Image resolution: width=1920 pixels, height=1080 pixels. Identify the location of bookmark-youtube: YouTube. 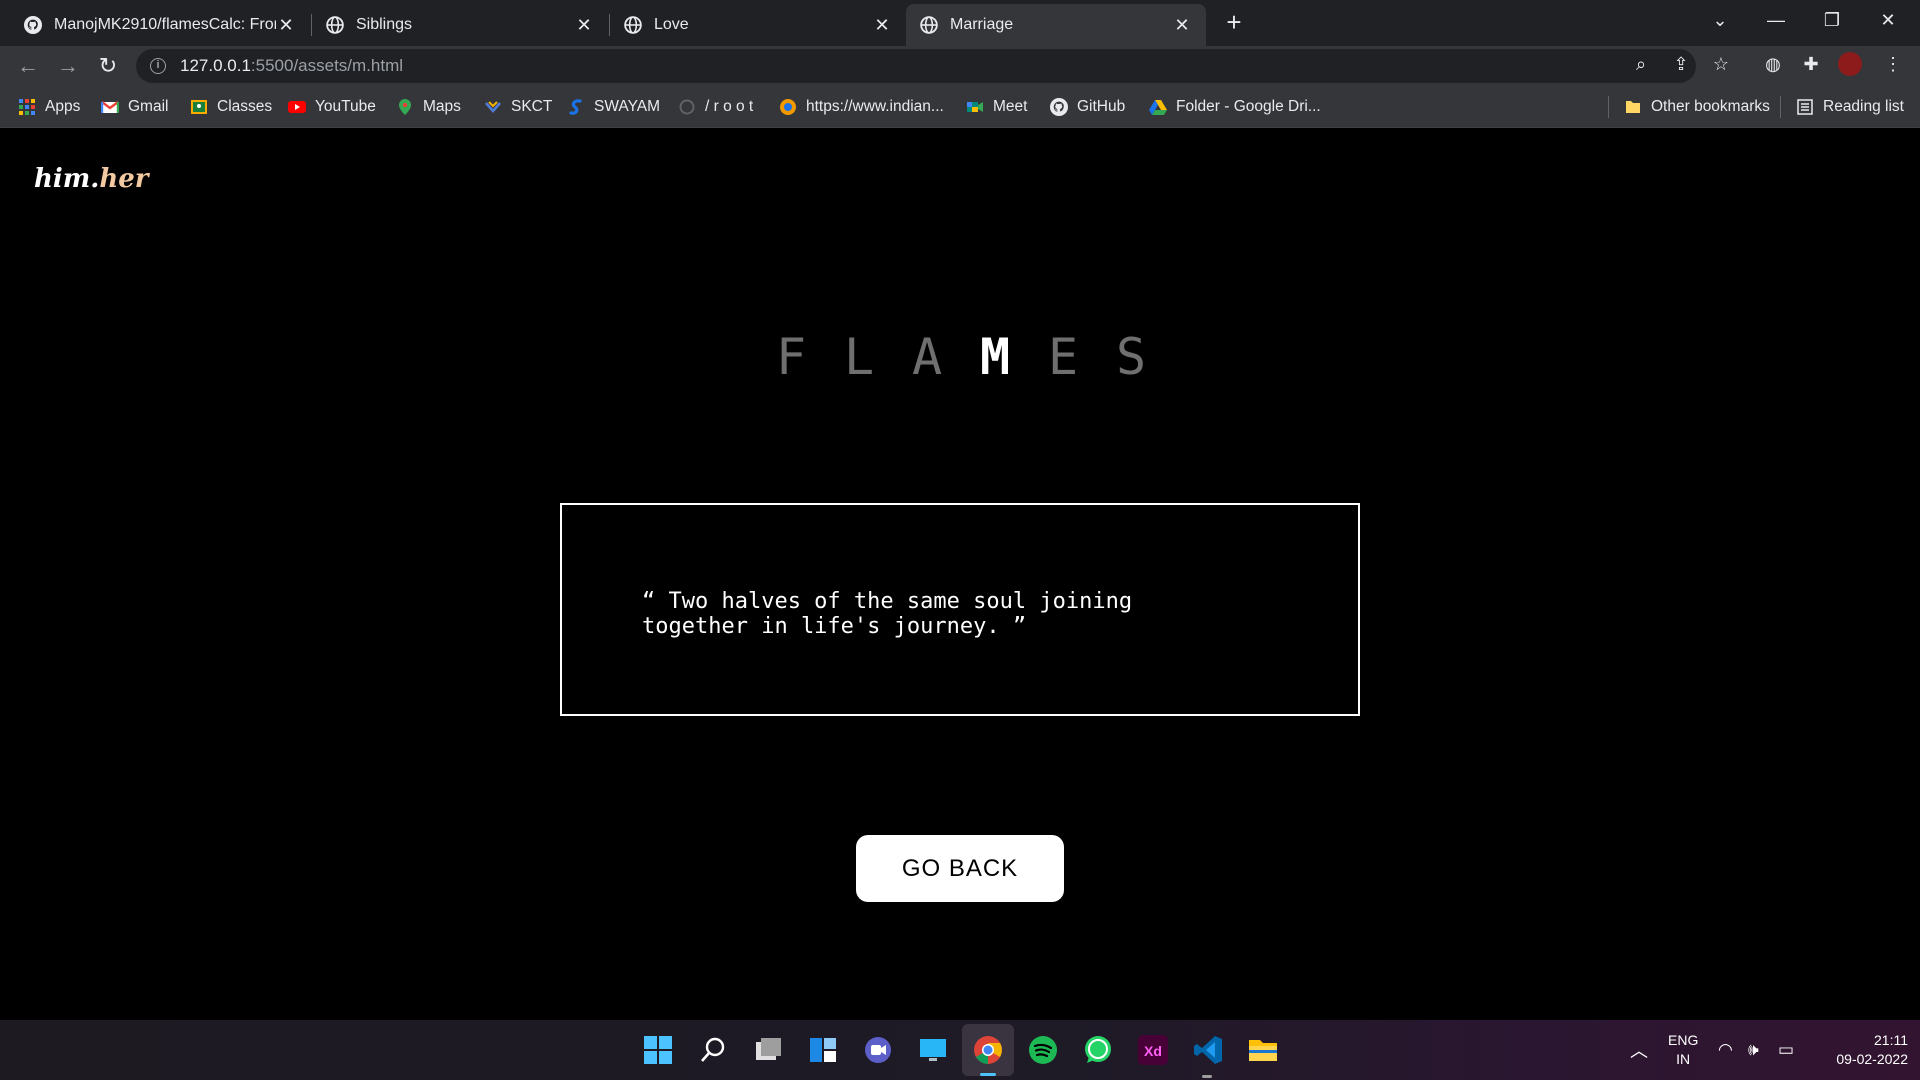
(332, 107).